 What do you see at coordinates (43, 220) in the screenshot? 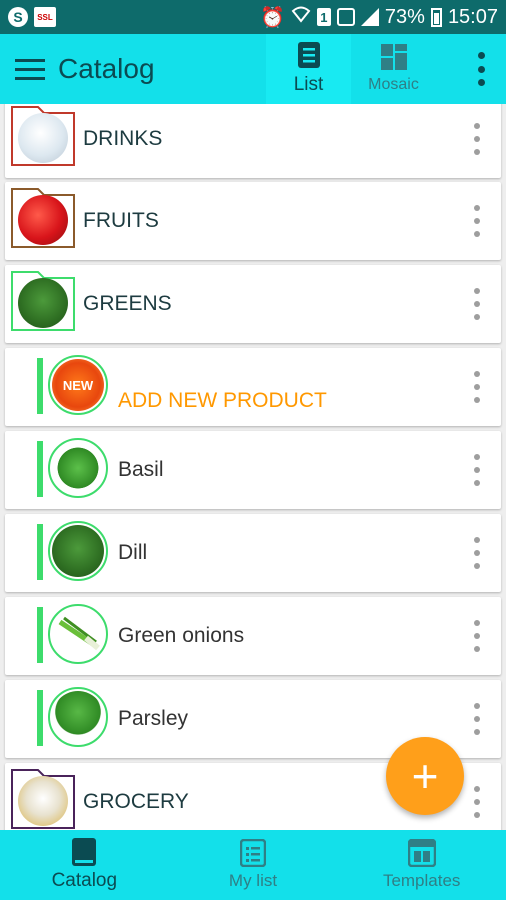
I see `apple-icon` at bounding box center [43, 220].